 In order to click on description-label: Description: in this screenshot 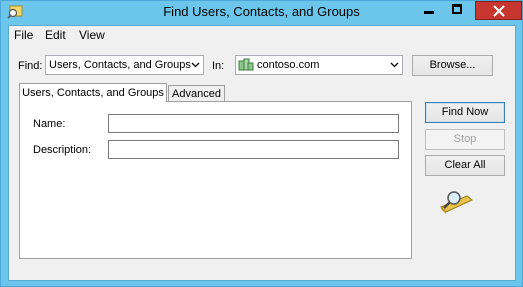, I will do `click(62, 150)`.